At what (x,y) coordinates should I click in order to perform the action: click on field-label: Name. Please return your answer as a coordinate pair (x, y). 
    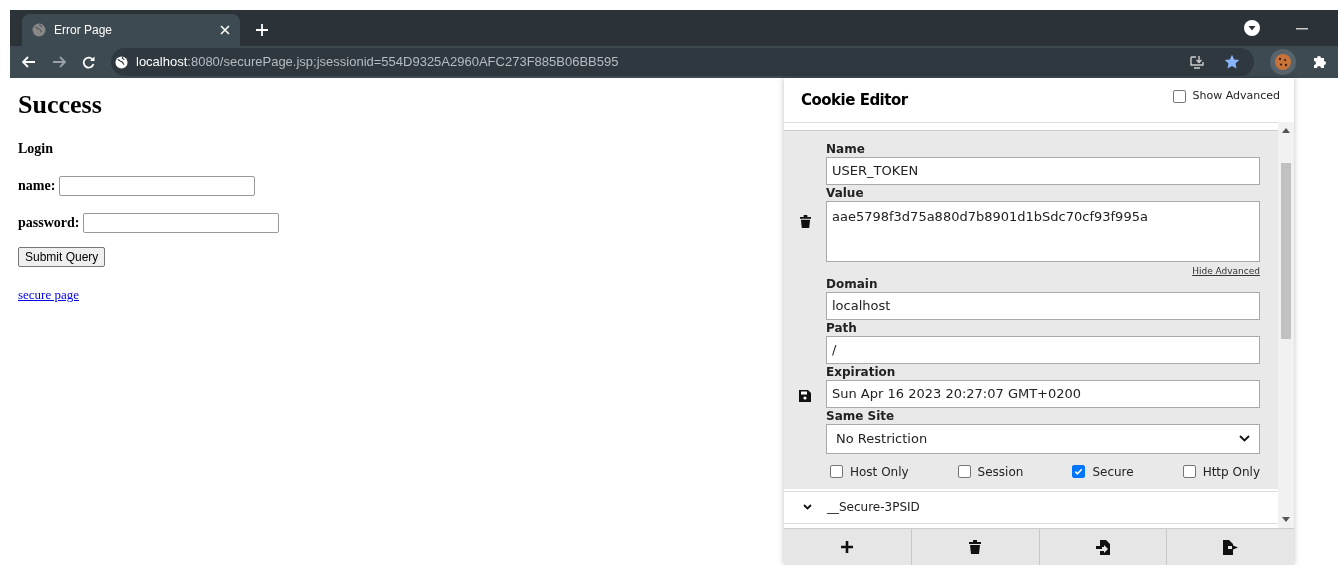
    Looking at the image, I should click on (846, 149).